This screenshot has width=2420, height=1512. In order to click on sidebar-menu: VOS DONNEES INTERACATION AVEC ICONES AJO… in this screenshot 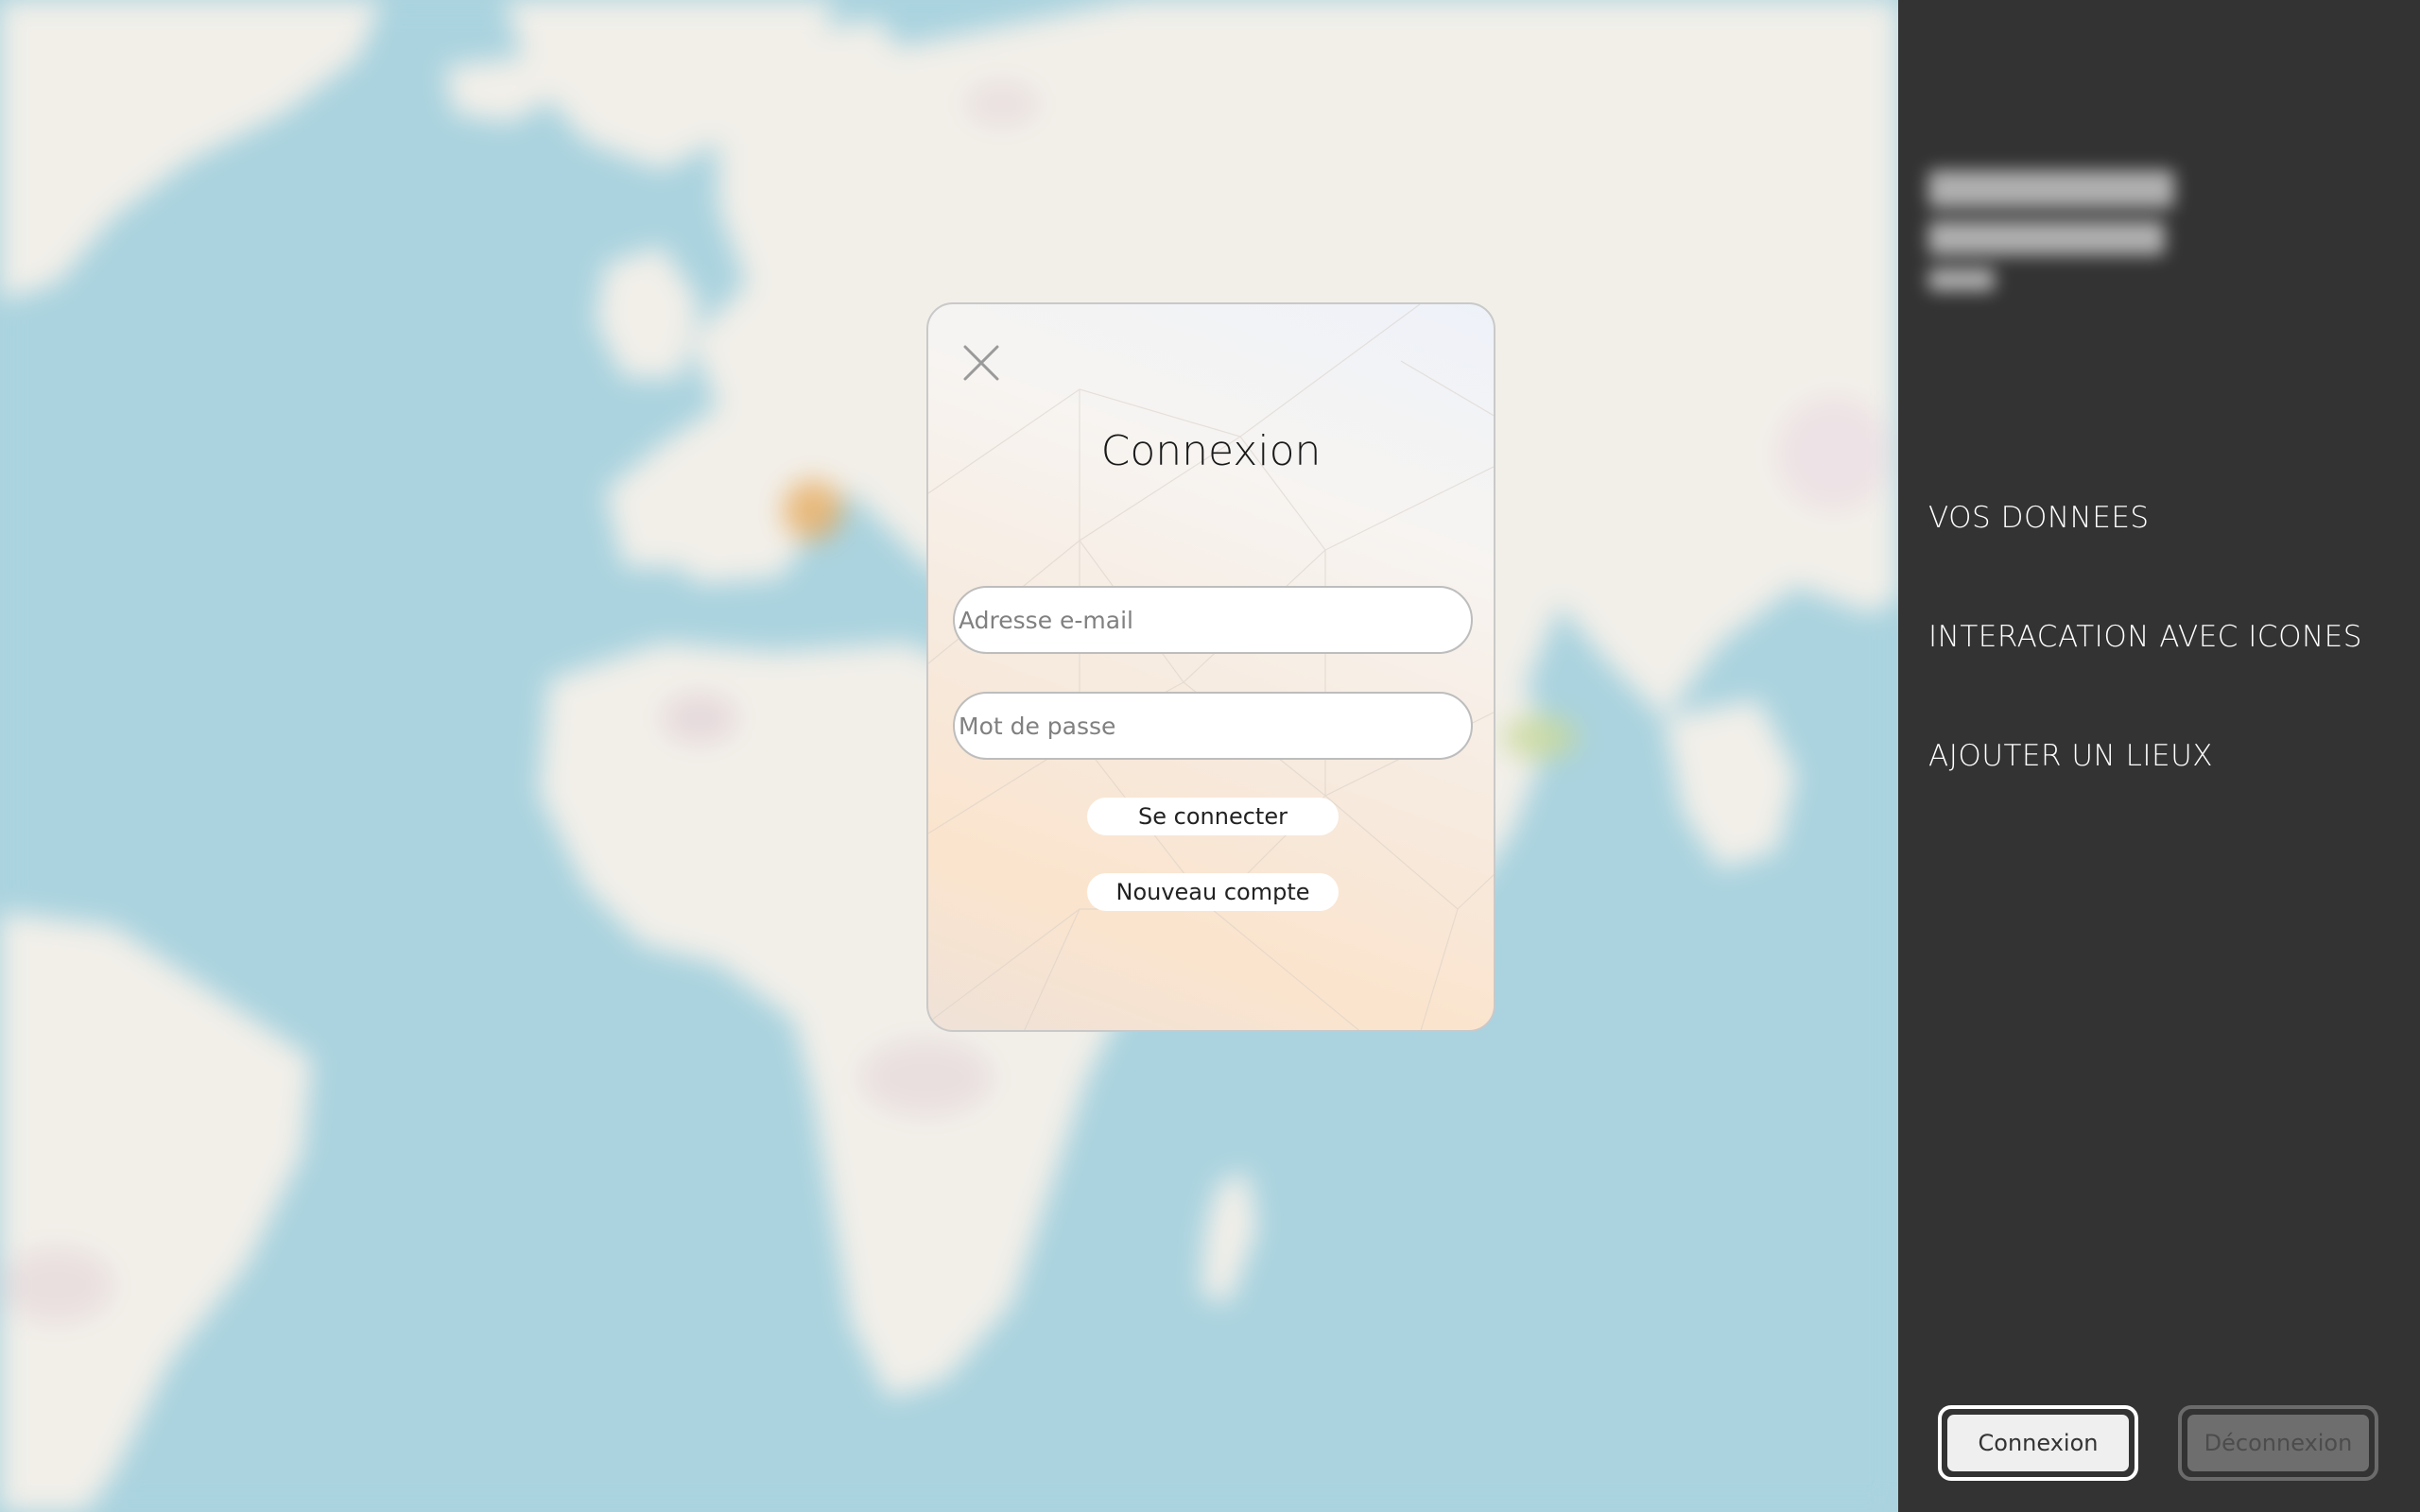, I will do `click(2145, 670)`.